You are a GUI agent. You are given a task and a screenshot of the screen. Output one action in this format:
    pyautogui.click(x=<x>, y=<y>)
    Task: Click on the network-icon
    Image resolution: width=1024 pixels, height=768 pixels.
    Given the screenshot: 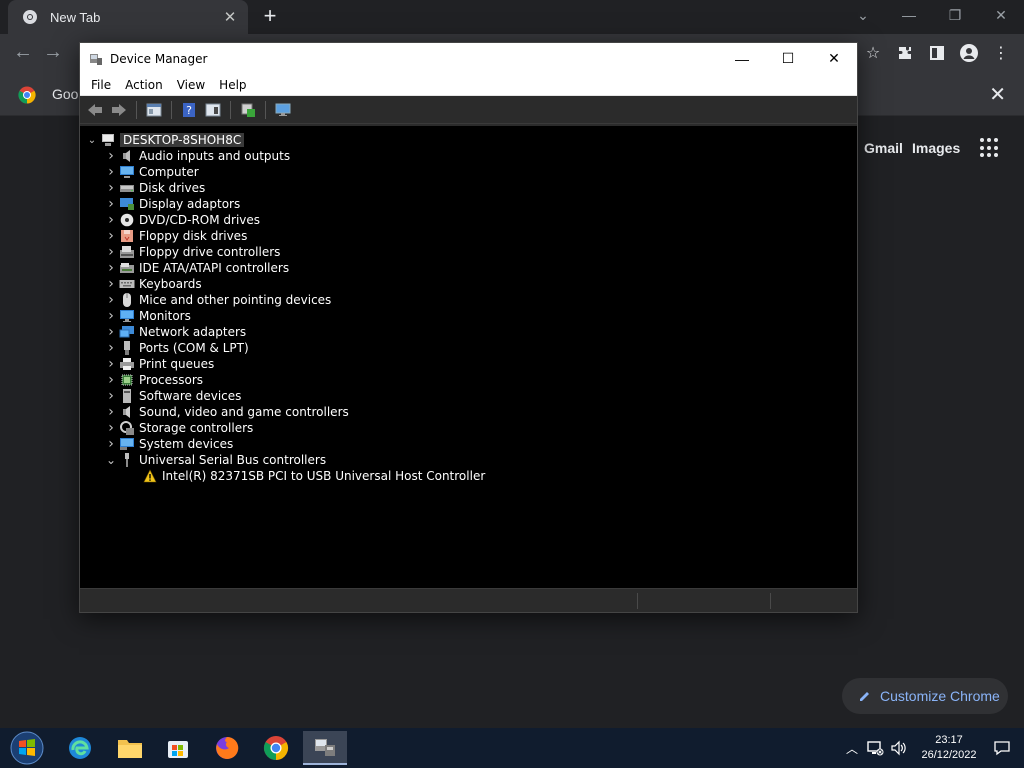 What is the action you would take?
    pyautogui.click(x=875, y=748)
    